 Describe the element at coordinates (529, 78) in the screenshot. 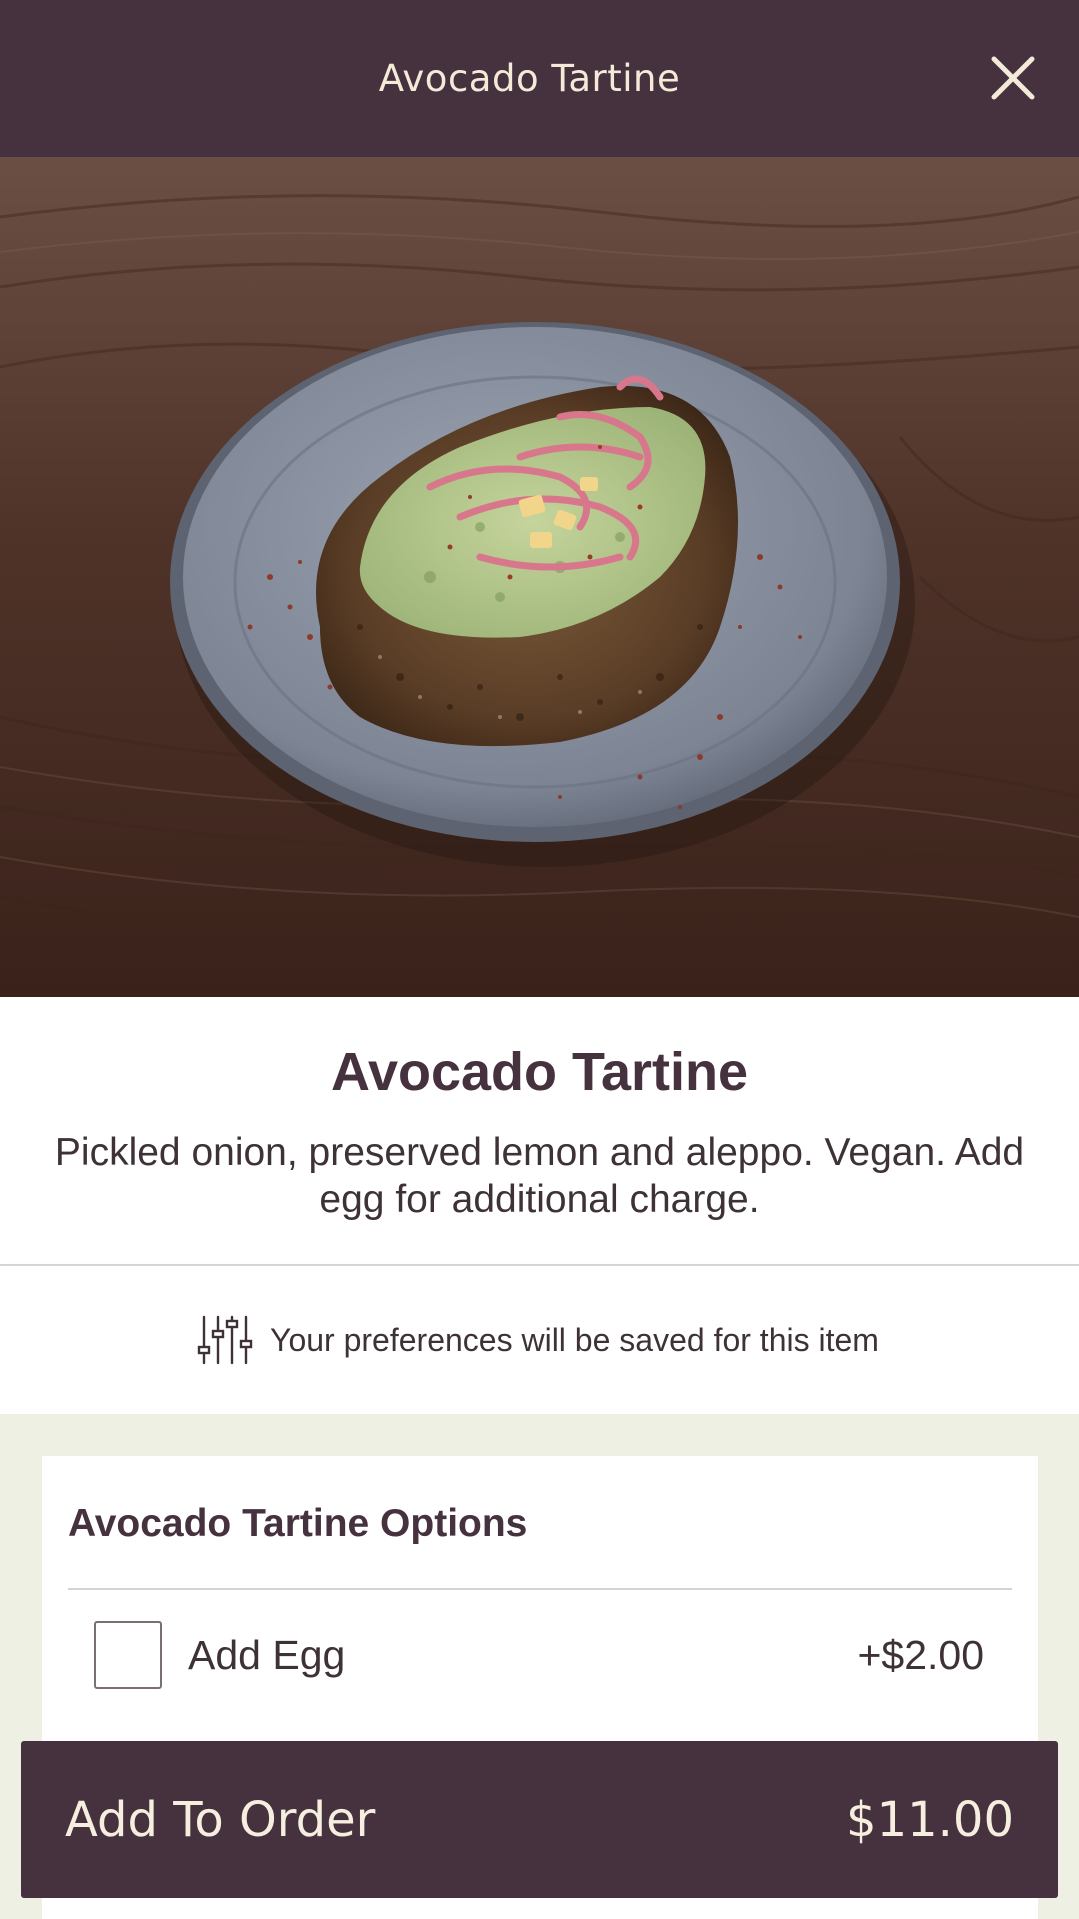

I see `header-title: Avocado Tartine` at that location.